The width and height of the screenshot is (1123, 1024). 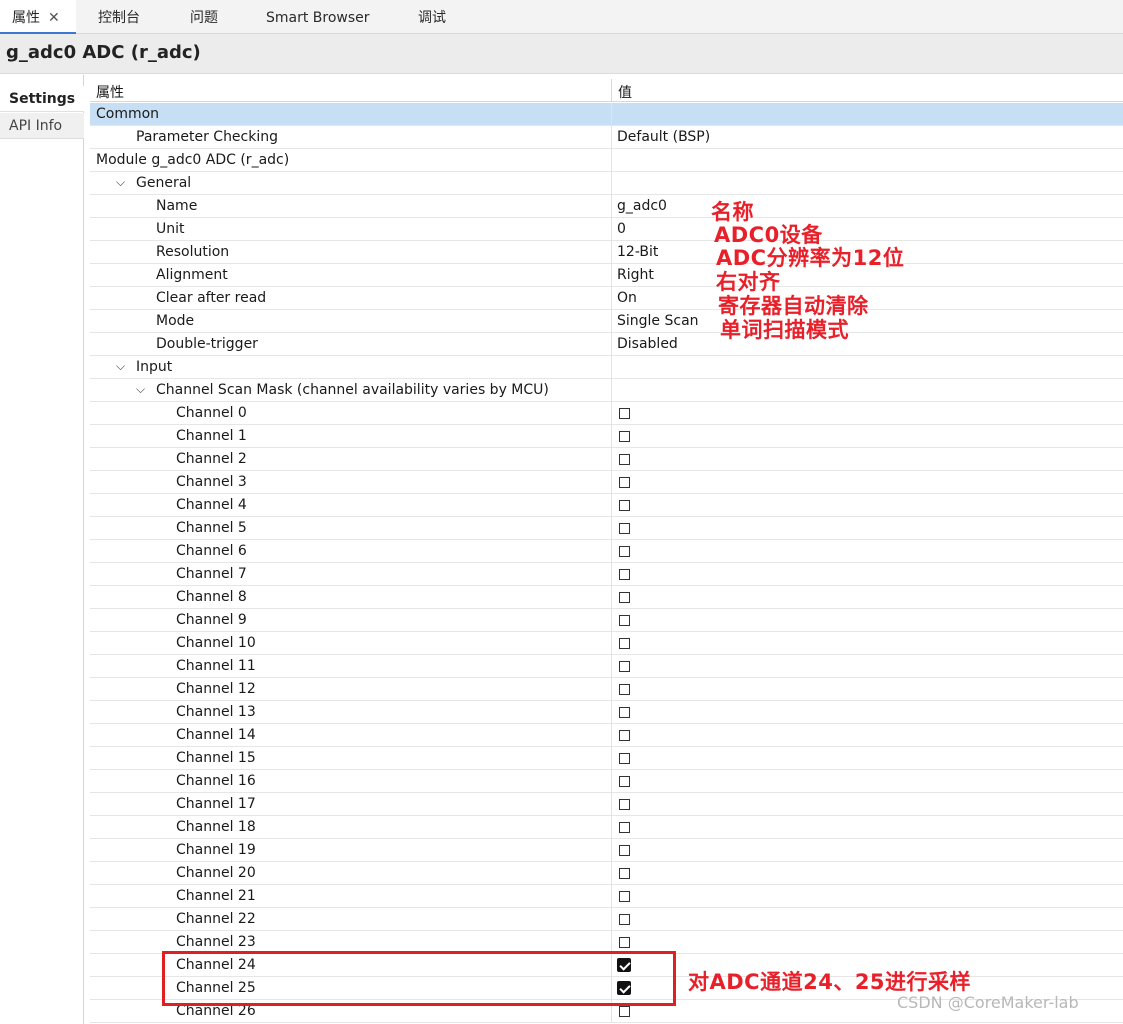 What do you see at coordinates (658, 321) in the screenshot?
I see `row-value: Single Scan` at bounding box center [658, 321].